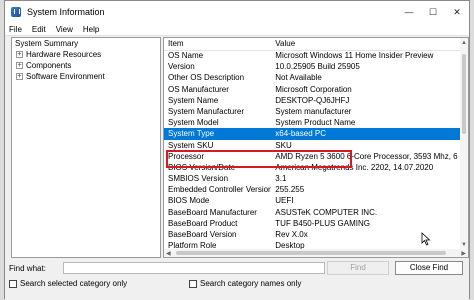 This screenshot has width=474, height=300. What do you see at coordinates (181, 67) in the screenshot?
I see `row-item-cell: Version` at bounding box center [181, 67].